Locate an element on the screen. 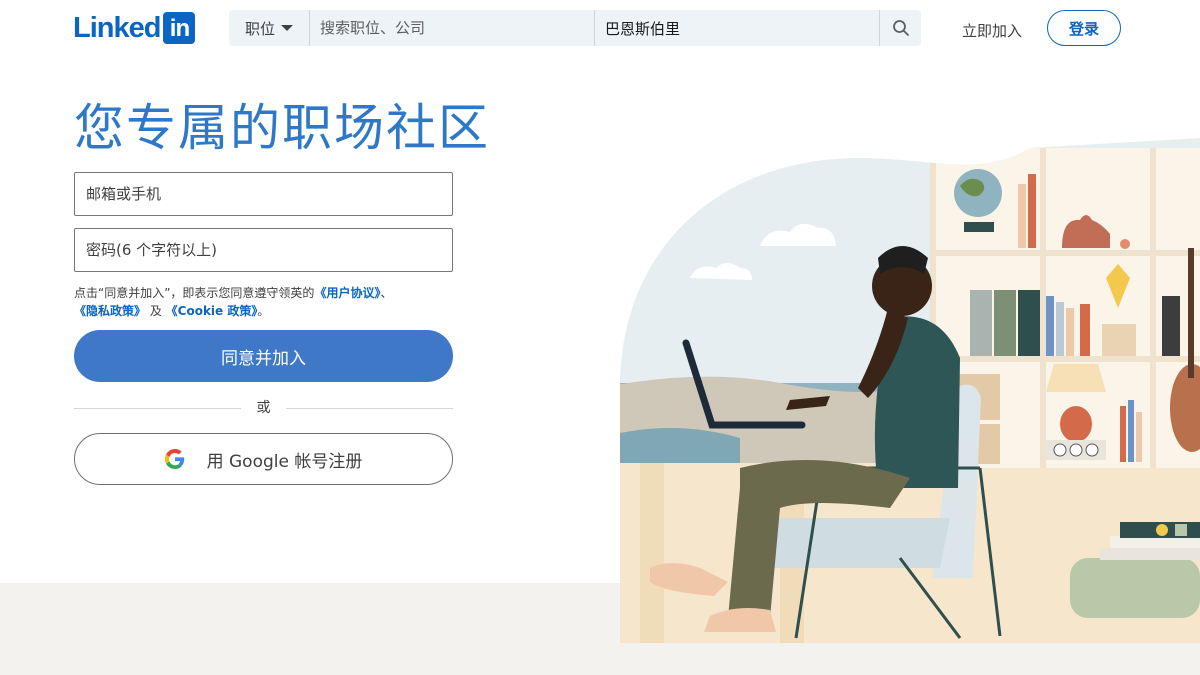 The image size is (1200, 675). or-divider: 或 is located at coordinates (263, 408).